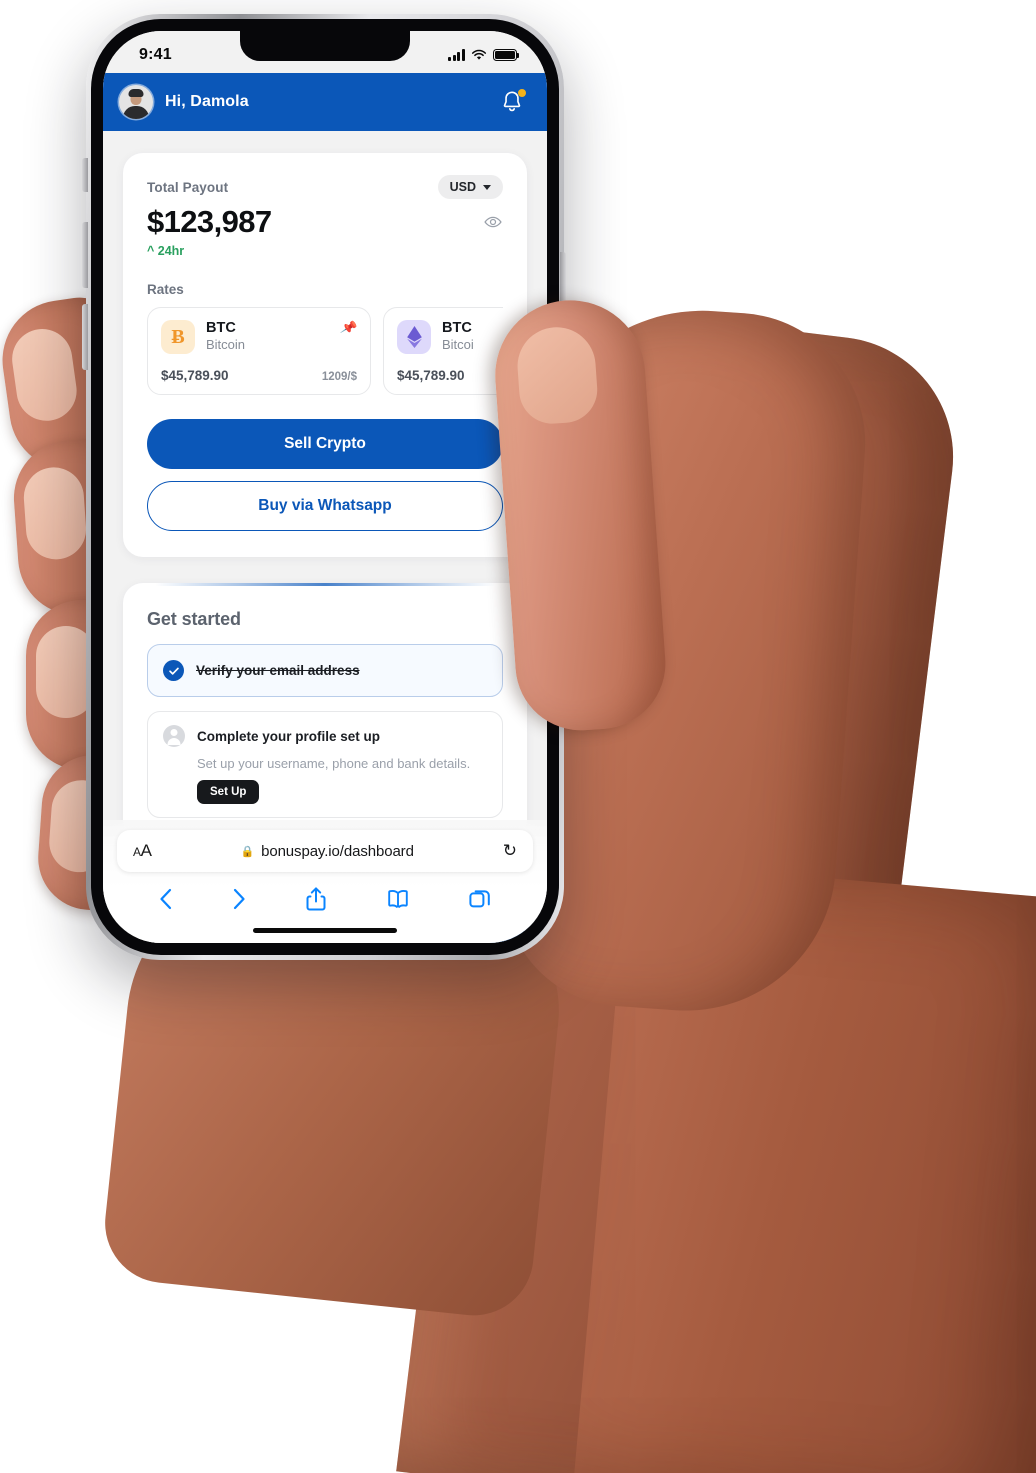 This screenshot has height=1473, width=1036. Describe the element at coordinates (155, 54) in the screenshot. I see `status-clock: 9:41` at that location.